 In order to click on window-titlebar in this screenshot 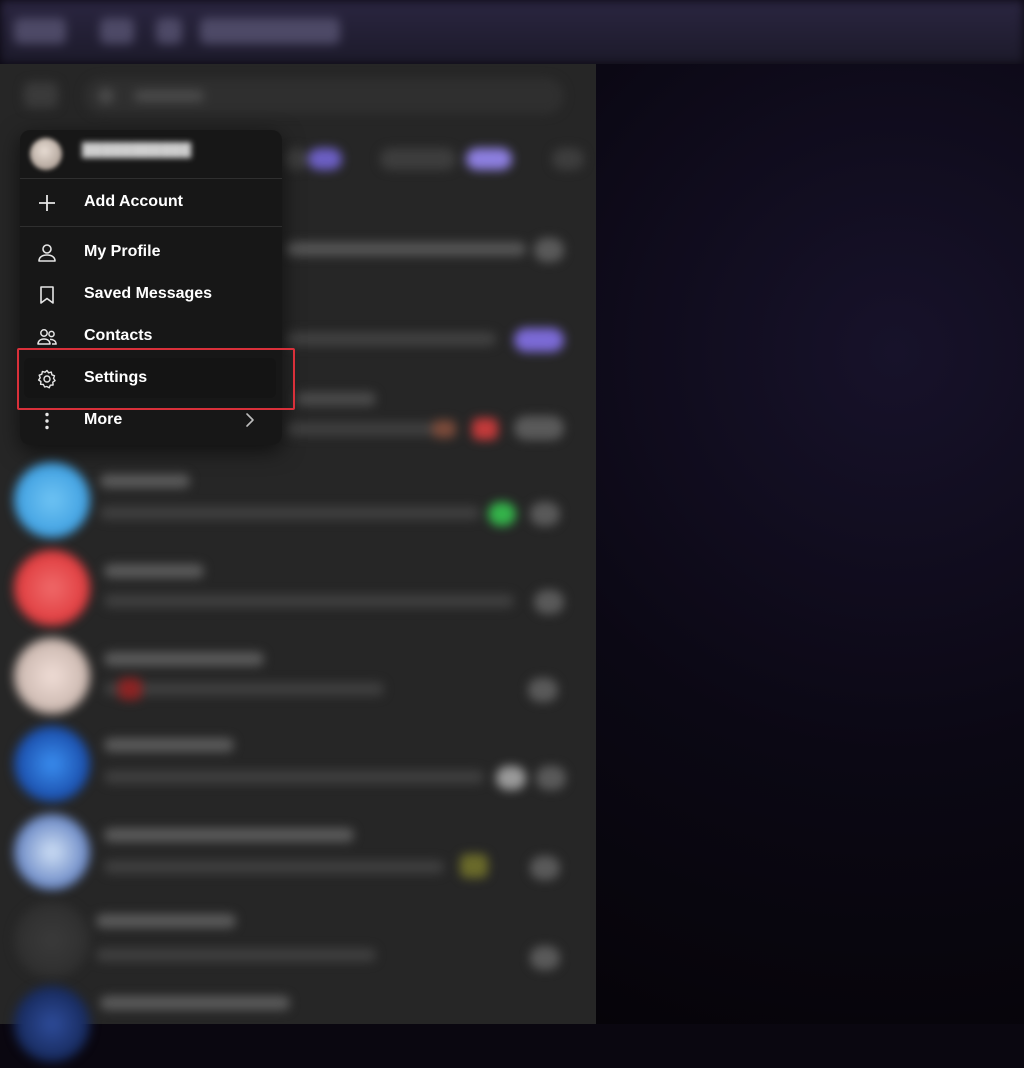, I will do `click(512, 32)`.